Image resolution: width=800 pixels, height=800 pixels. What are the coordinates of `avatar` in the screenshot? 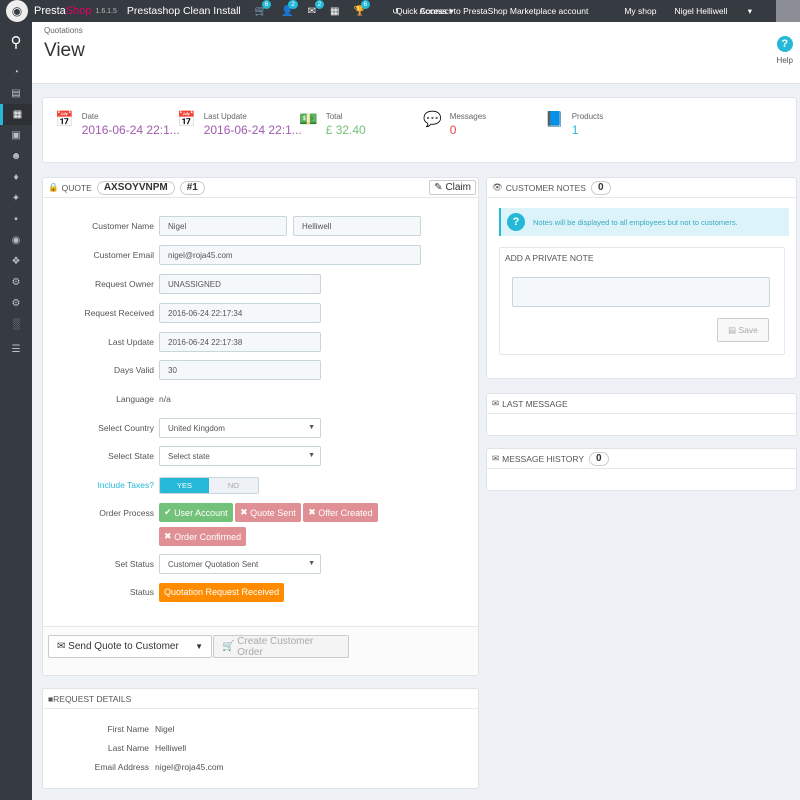 It's located at (788, 11).